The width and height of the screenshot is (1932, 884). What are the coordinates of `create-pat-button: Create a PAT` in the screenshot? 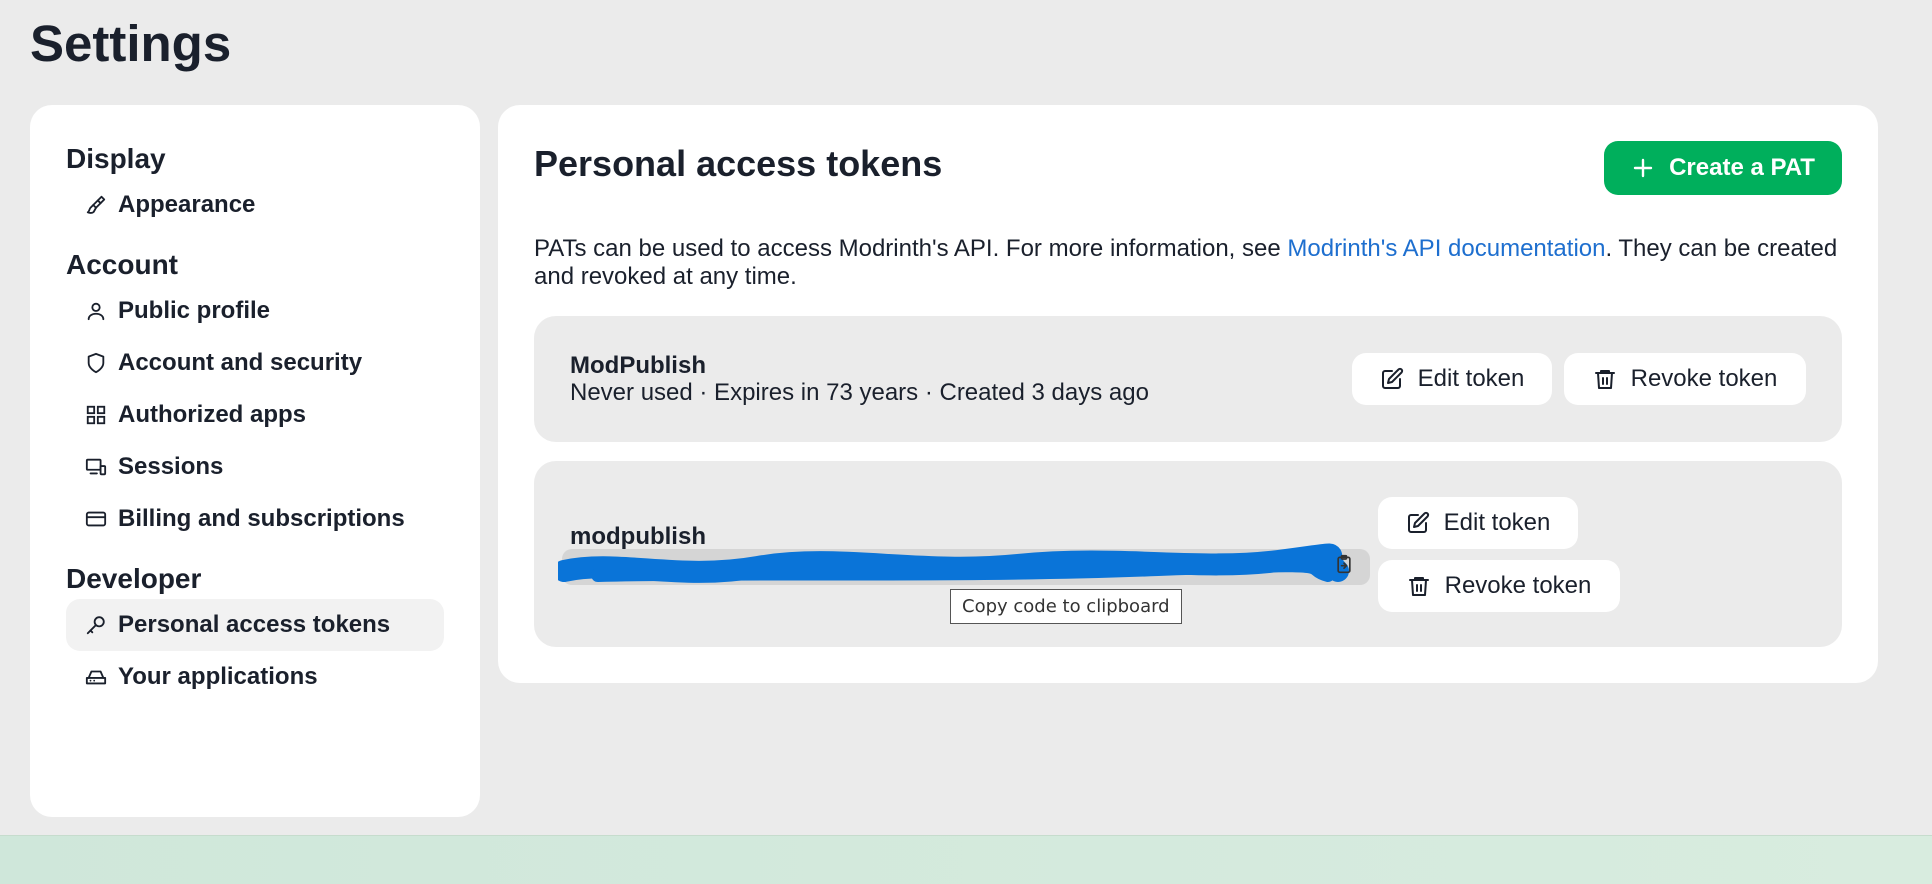 It's located at (1723, 168).